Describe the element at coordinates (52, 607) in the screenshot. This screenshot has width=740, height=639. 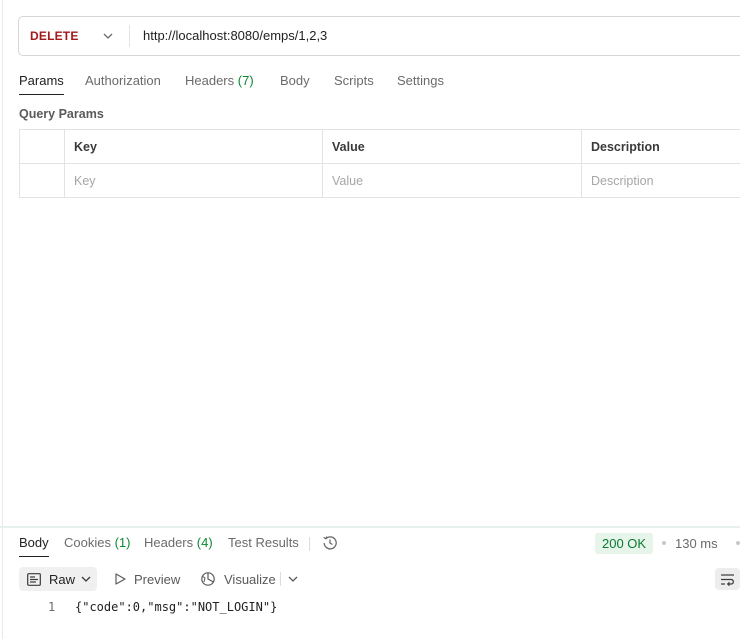
I see `line-number: 1` at that location.